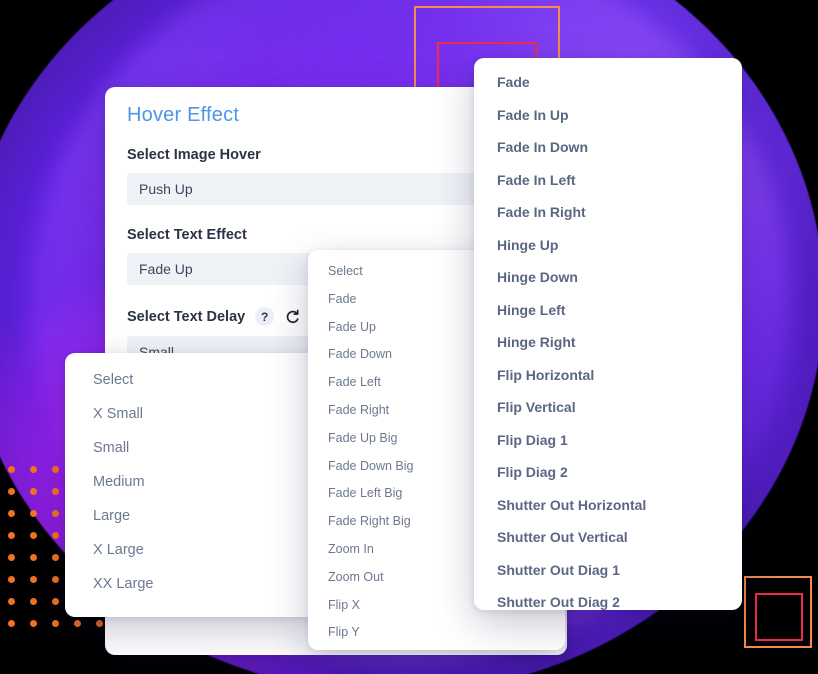 Image resolution: width=818 pixels, height=674 pixels. What do you see at coordinates (608, 82) in the screenshot?
I see `image-hover-option-item: Fade` at bounding box center [608, 82].